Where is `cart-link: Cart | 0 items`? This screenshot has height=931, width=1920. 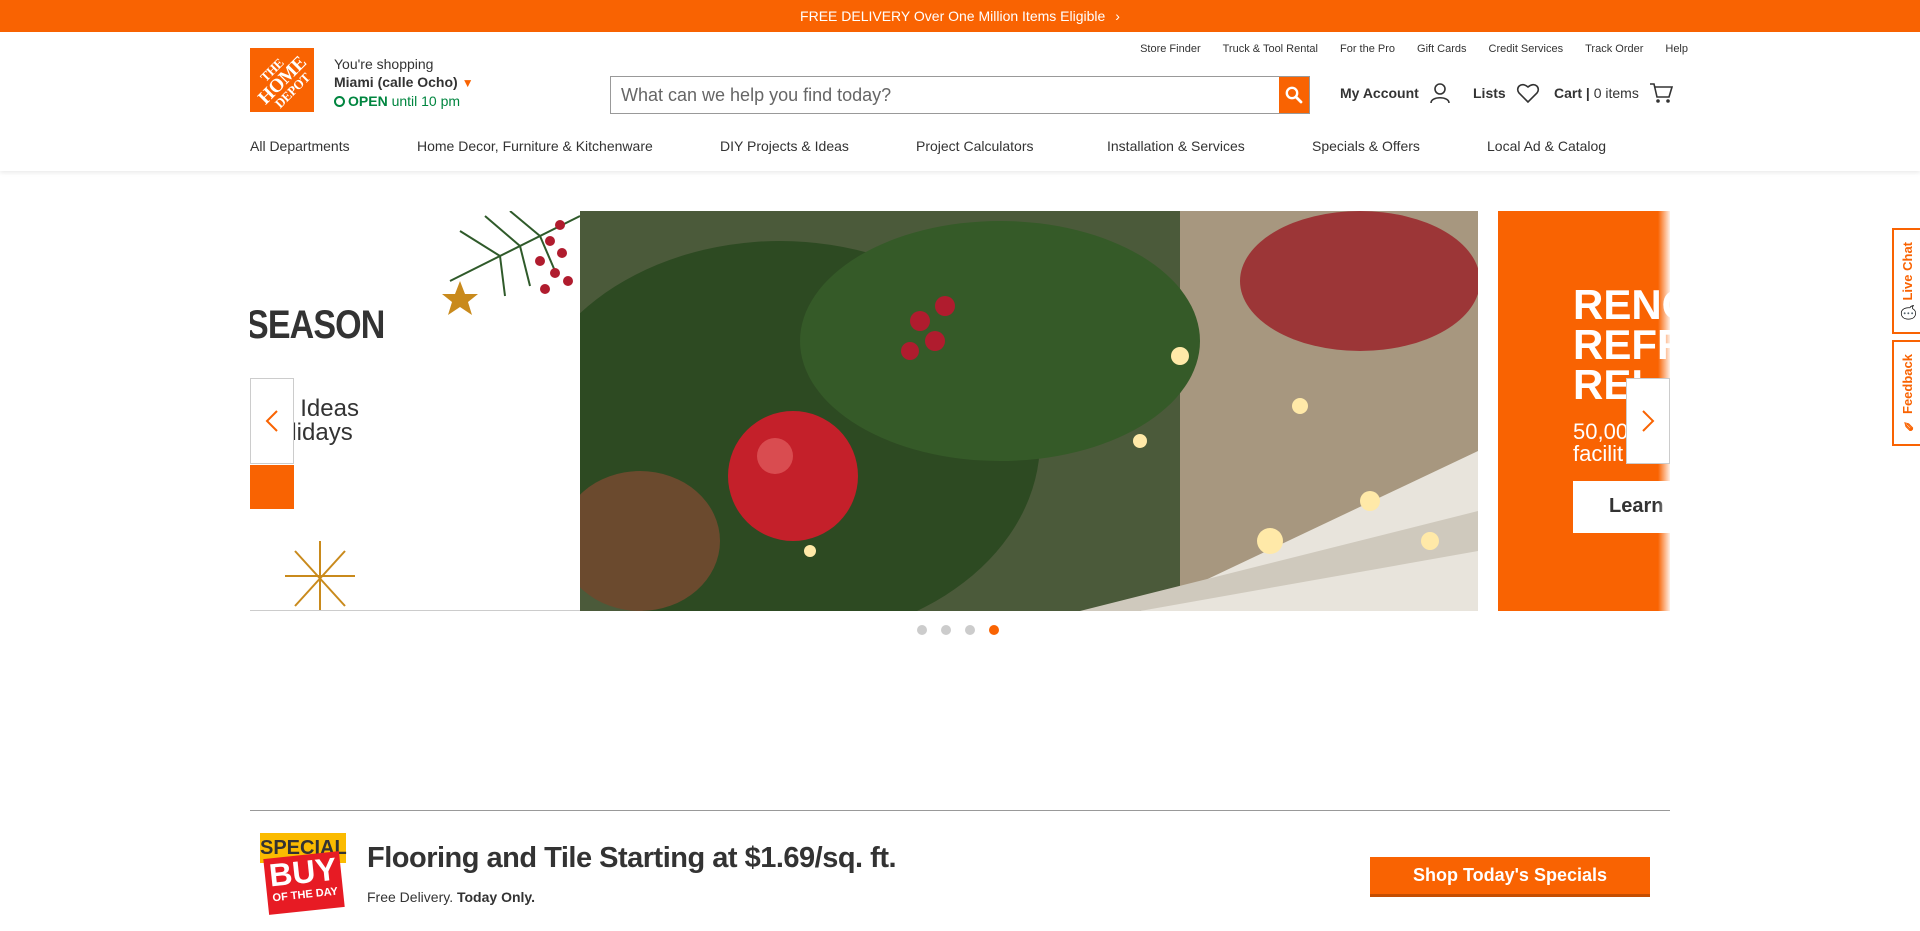 cart-link: Cart | 0 items is located at coordinates (1613, 93).